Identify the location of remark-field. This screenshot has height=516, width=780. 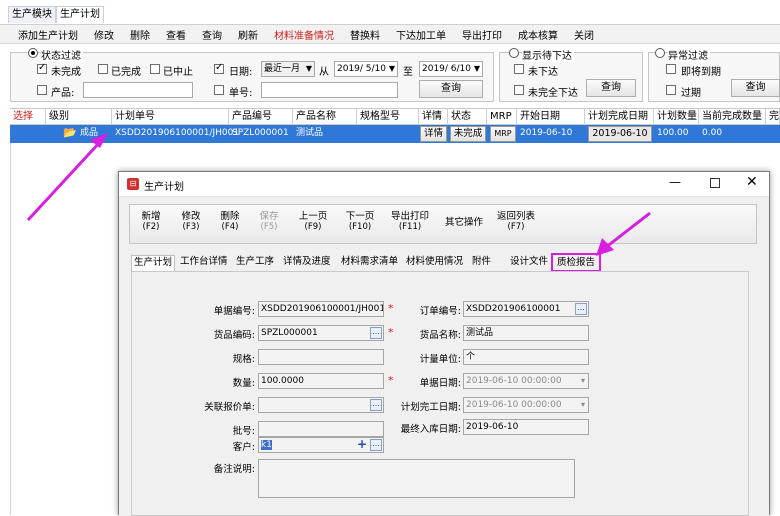
(416, 478).